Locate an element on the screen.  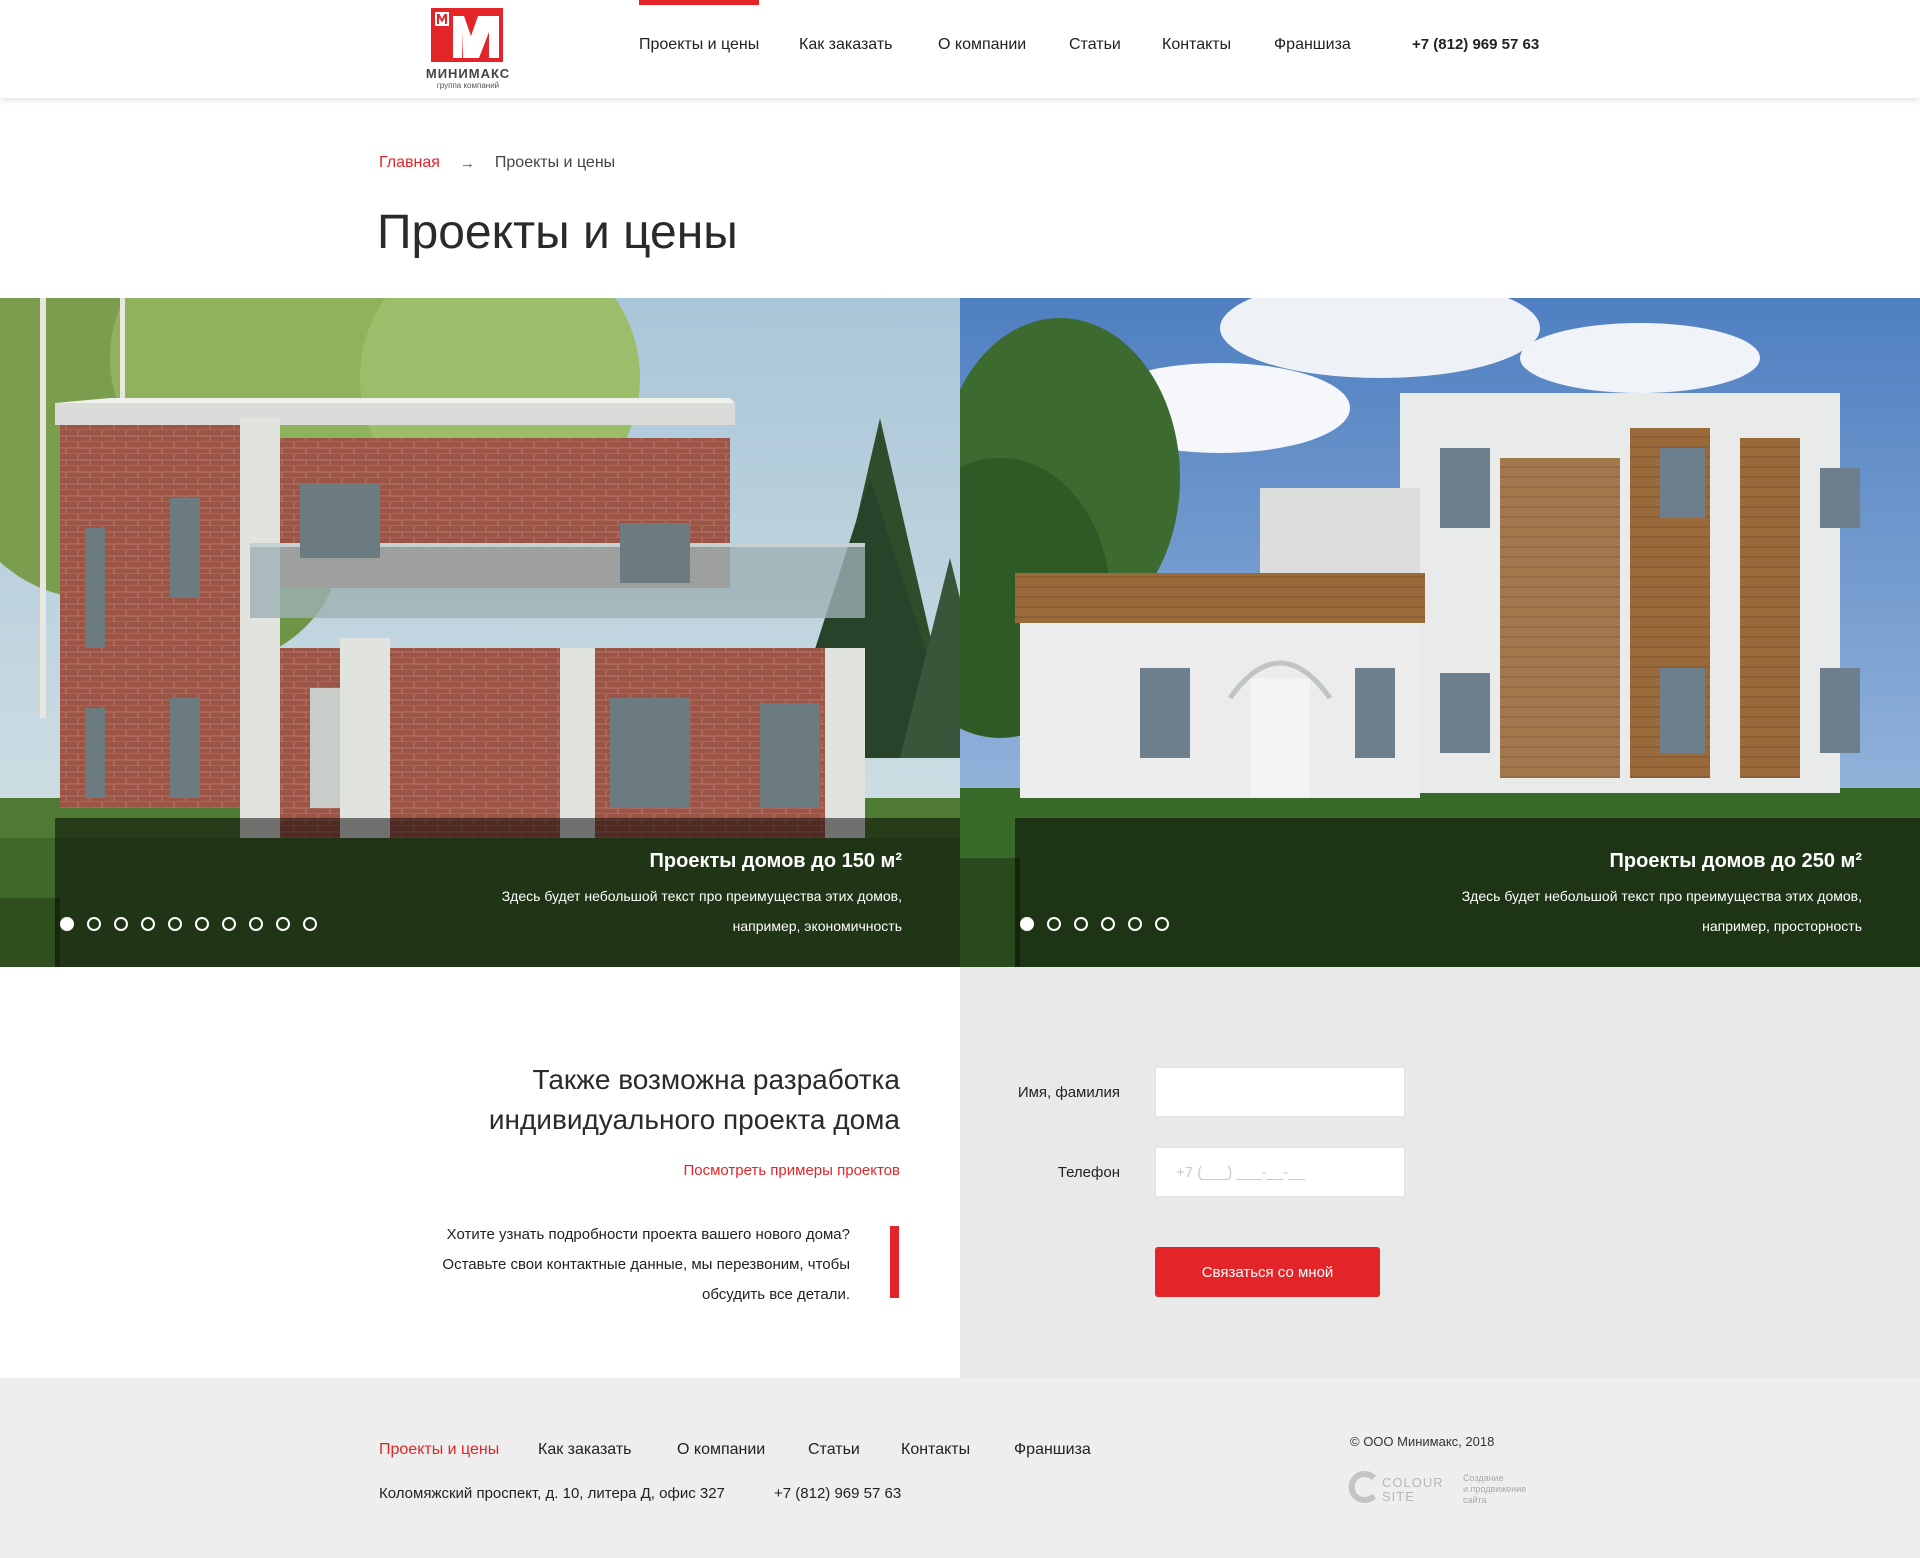
nav-item-franchise: Франшиза is located at coordinates (1312, 45).